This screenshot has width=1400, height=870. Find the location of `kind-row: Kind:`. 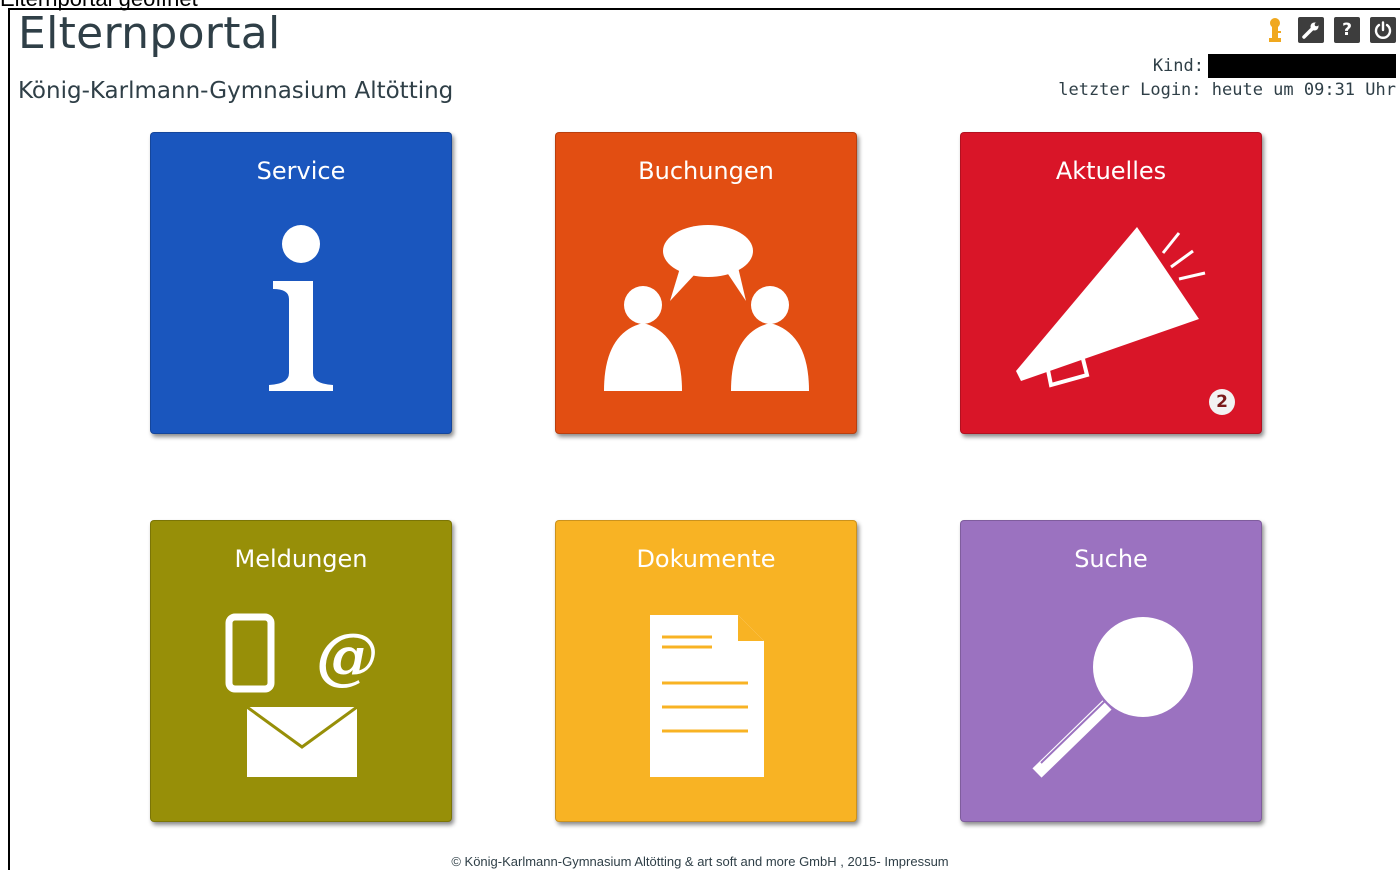

kind-row: Kind: is located at coordinates (1274, 66).